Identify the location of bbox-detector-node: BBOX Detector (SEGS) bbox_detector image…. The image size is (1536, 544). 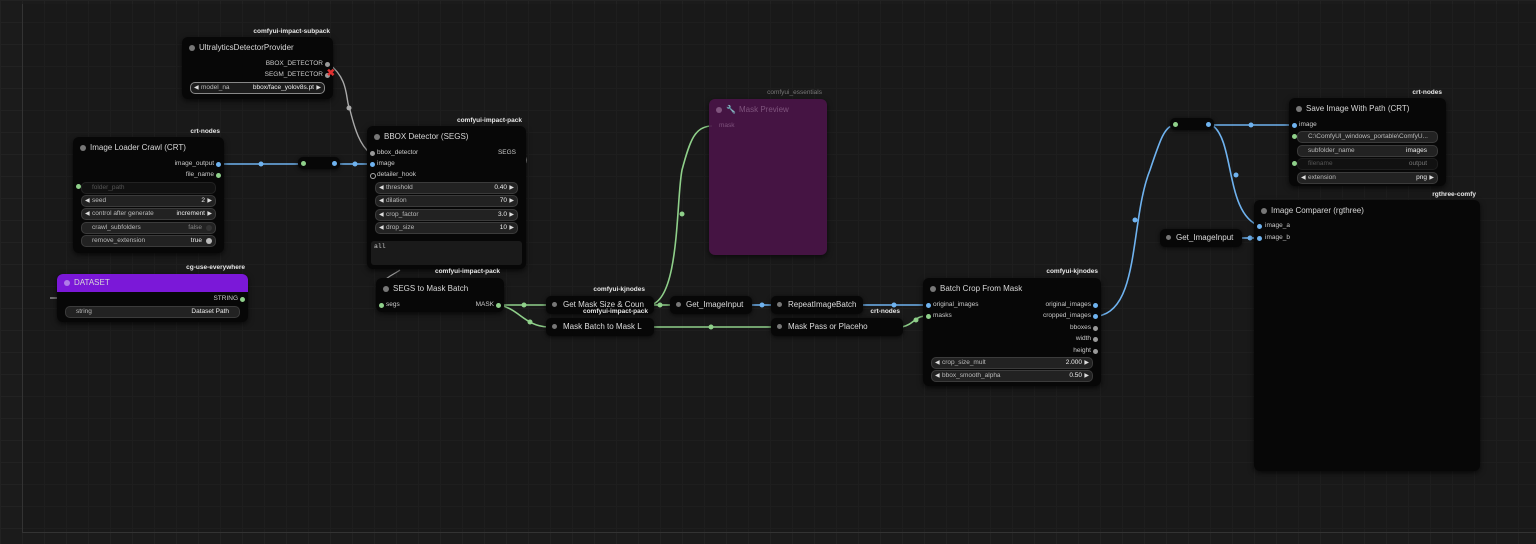
(446, 197).